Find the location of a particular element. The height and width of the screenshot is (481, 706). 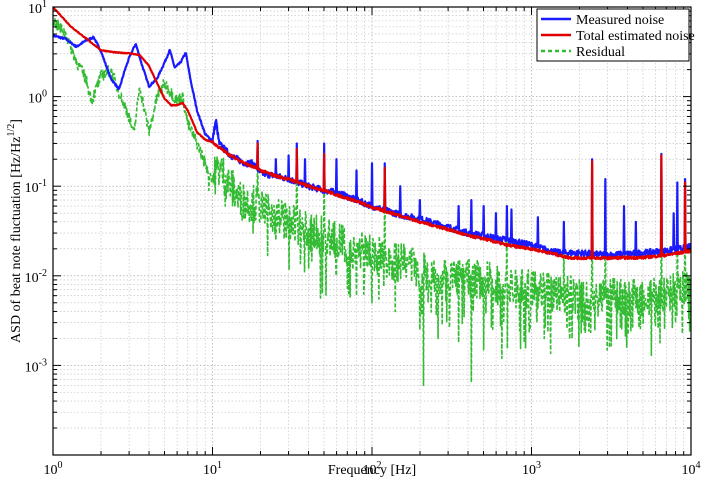

y-tick-label: 100 is located at coordinates (37, 98).